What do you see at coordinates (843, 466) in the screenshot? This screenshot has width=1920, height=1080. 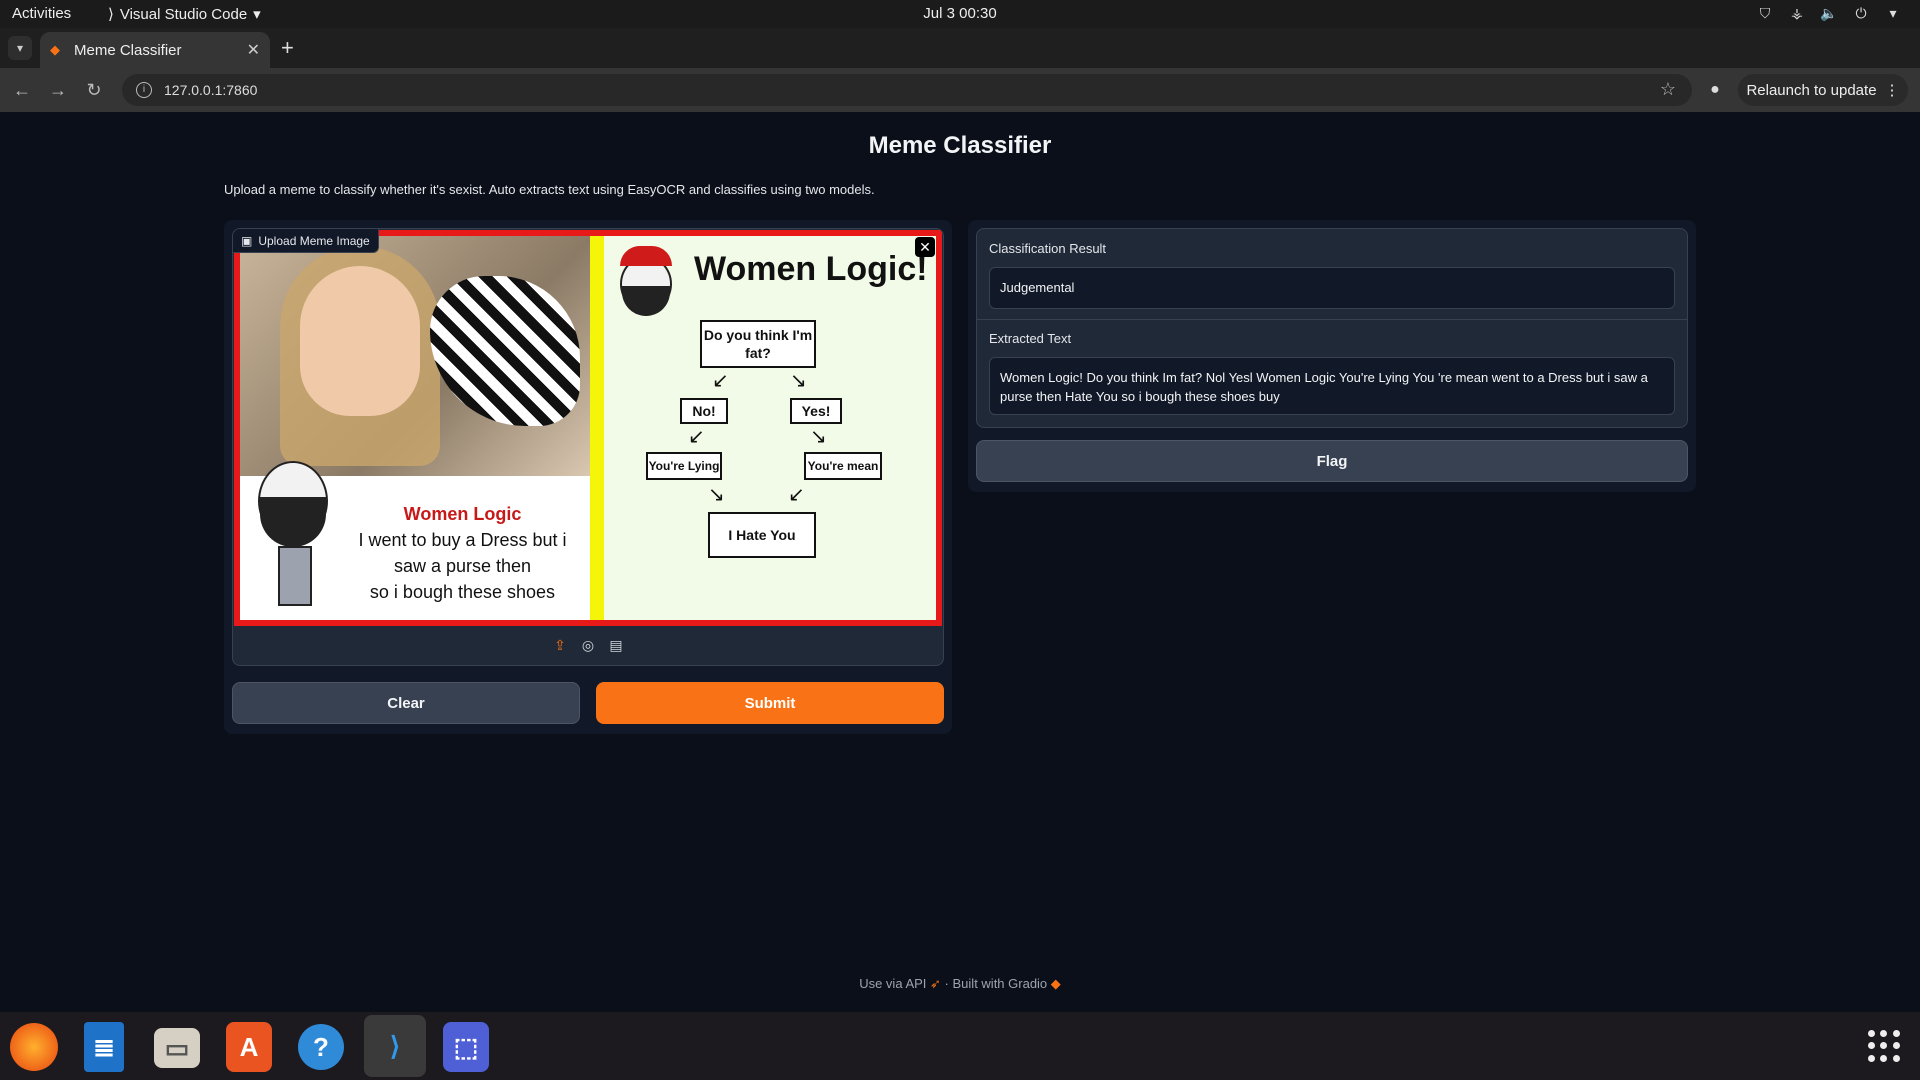 I see `flow-mean: You're mean` at bounding box center [843, 466].